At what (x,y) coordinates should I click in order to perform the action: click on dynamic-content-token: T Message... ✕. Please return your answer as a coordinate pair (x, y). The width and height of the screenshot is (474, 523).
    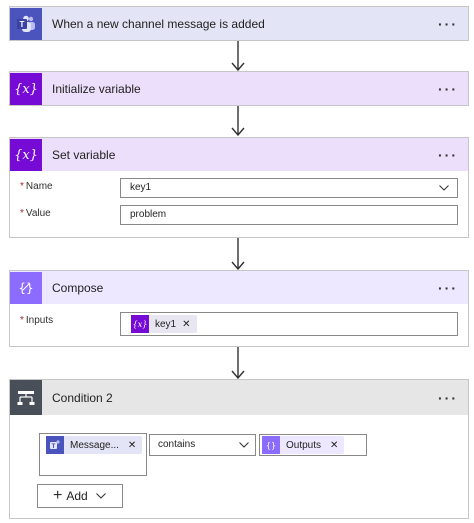
    Looking at the image, I should click on (94, 445).